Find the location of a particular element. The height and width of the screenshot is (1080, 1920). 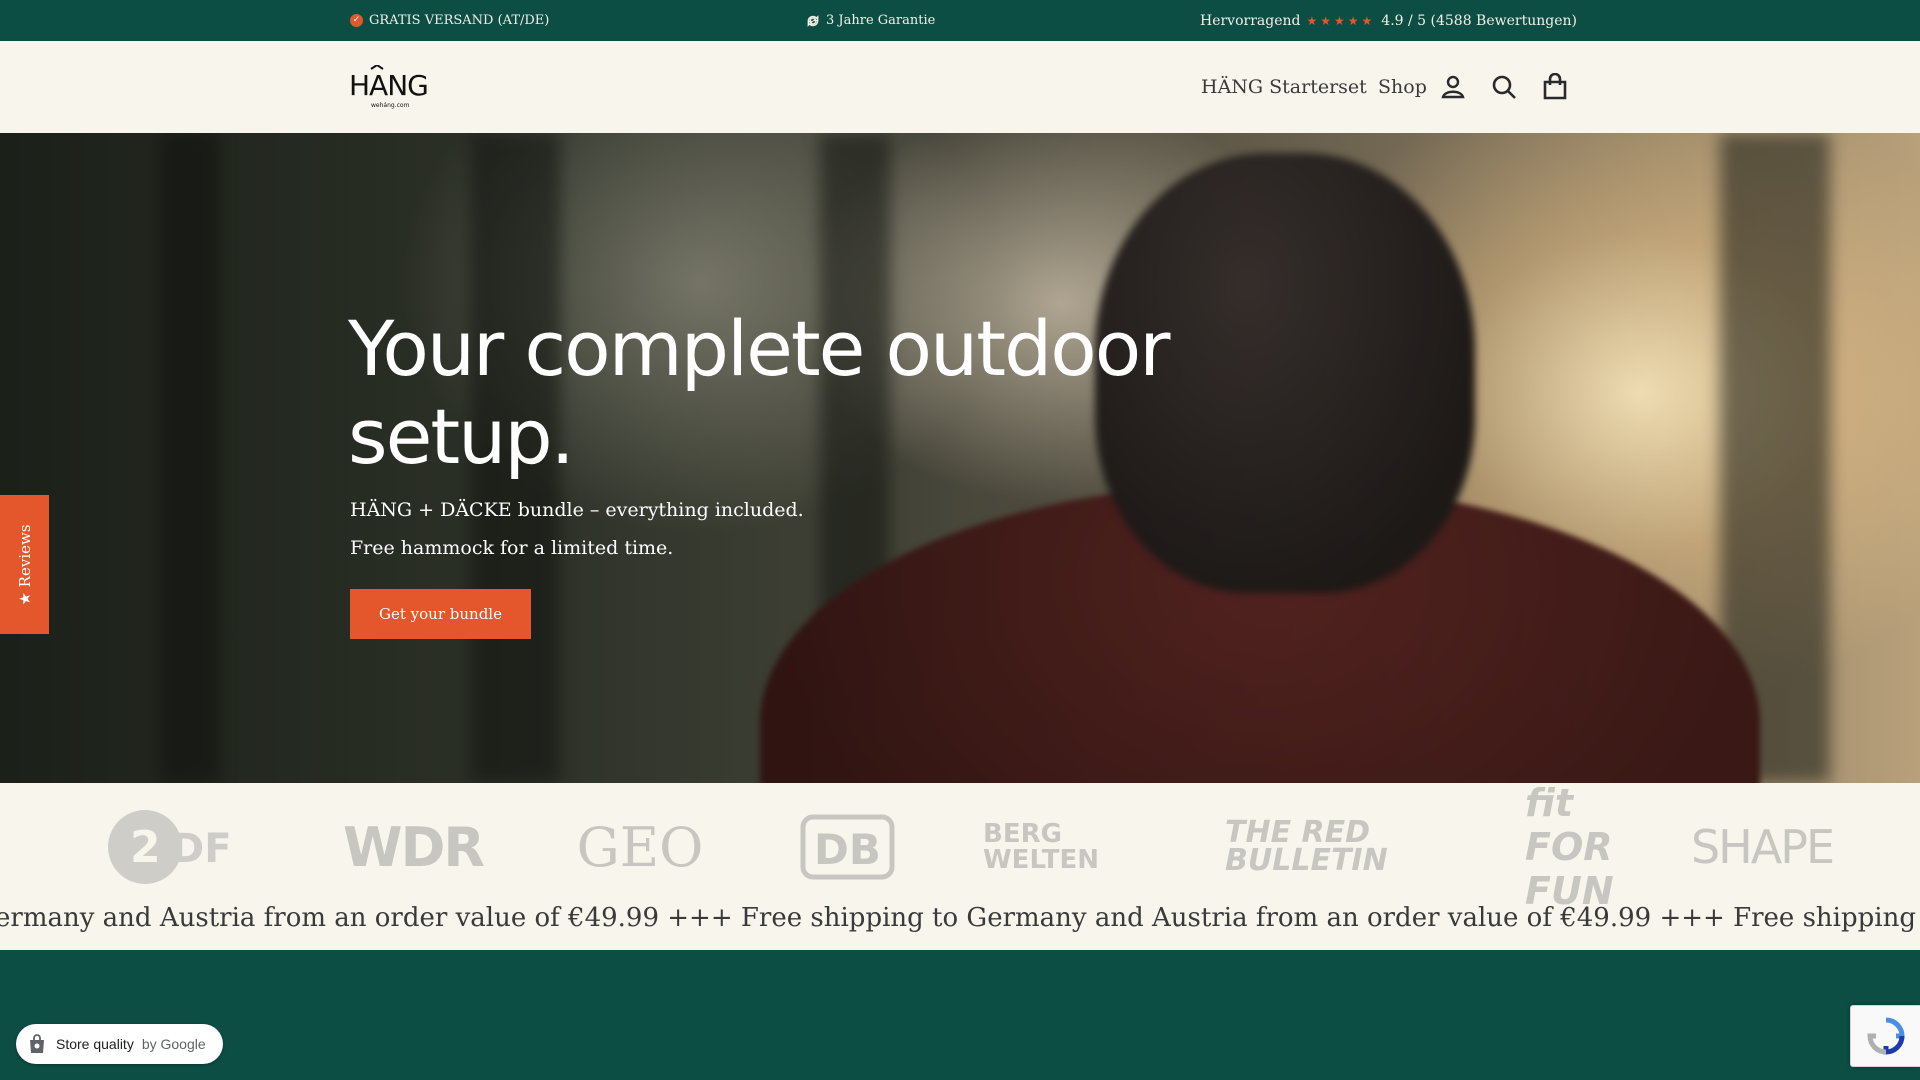

press-logo-zdf: 2 DF is located at coordinates (172, 847).